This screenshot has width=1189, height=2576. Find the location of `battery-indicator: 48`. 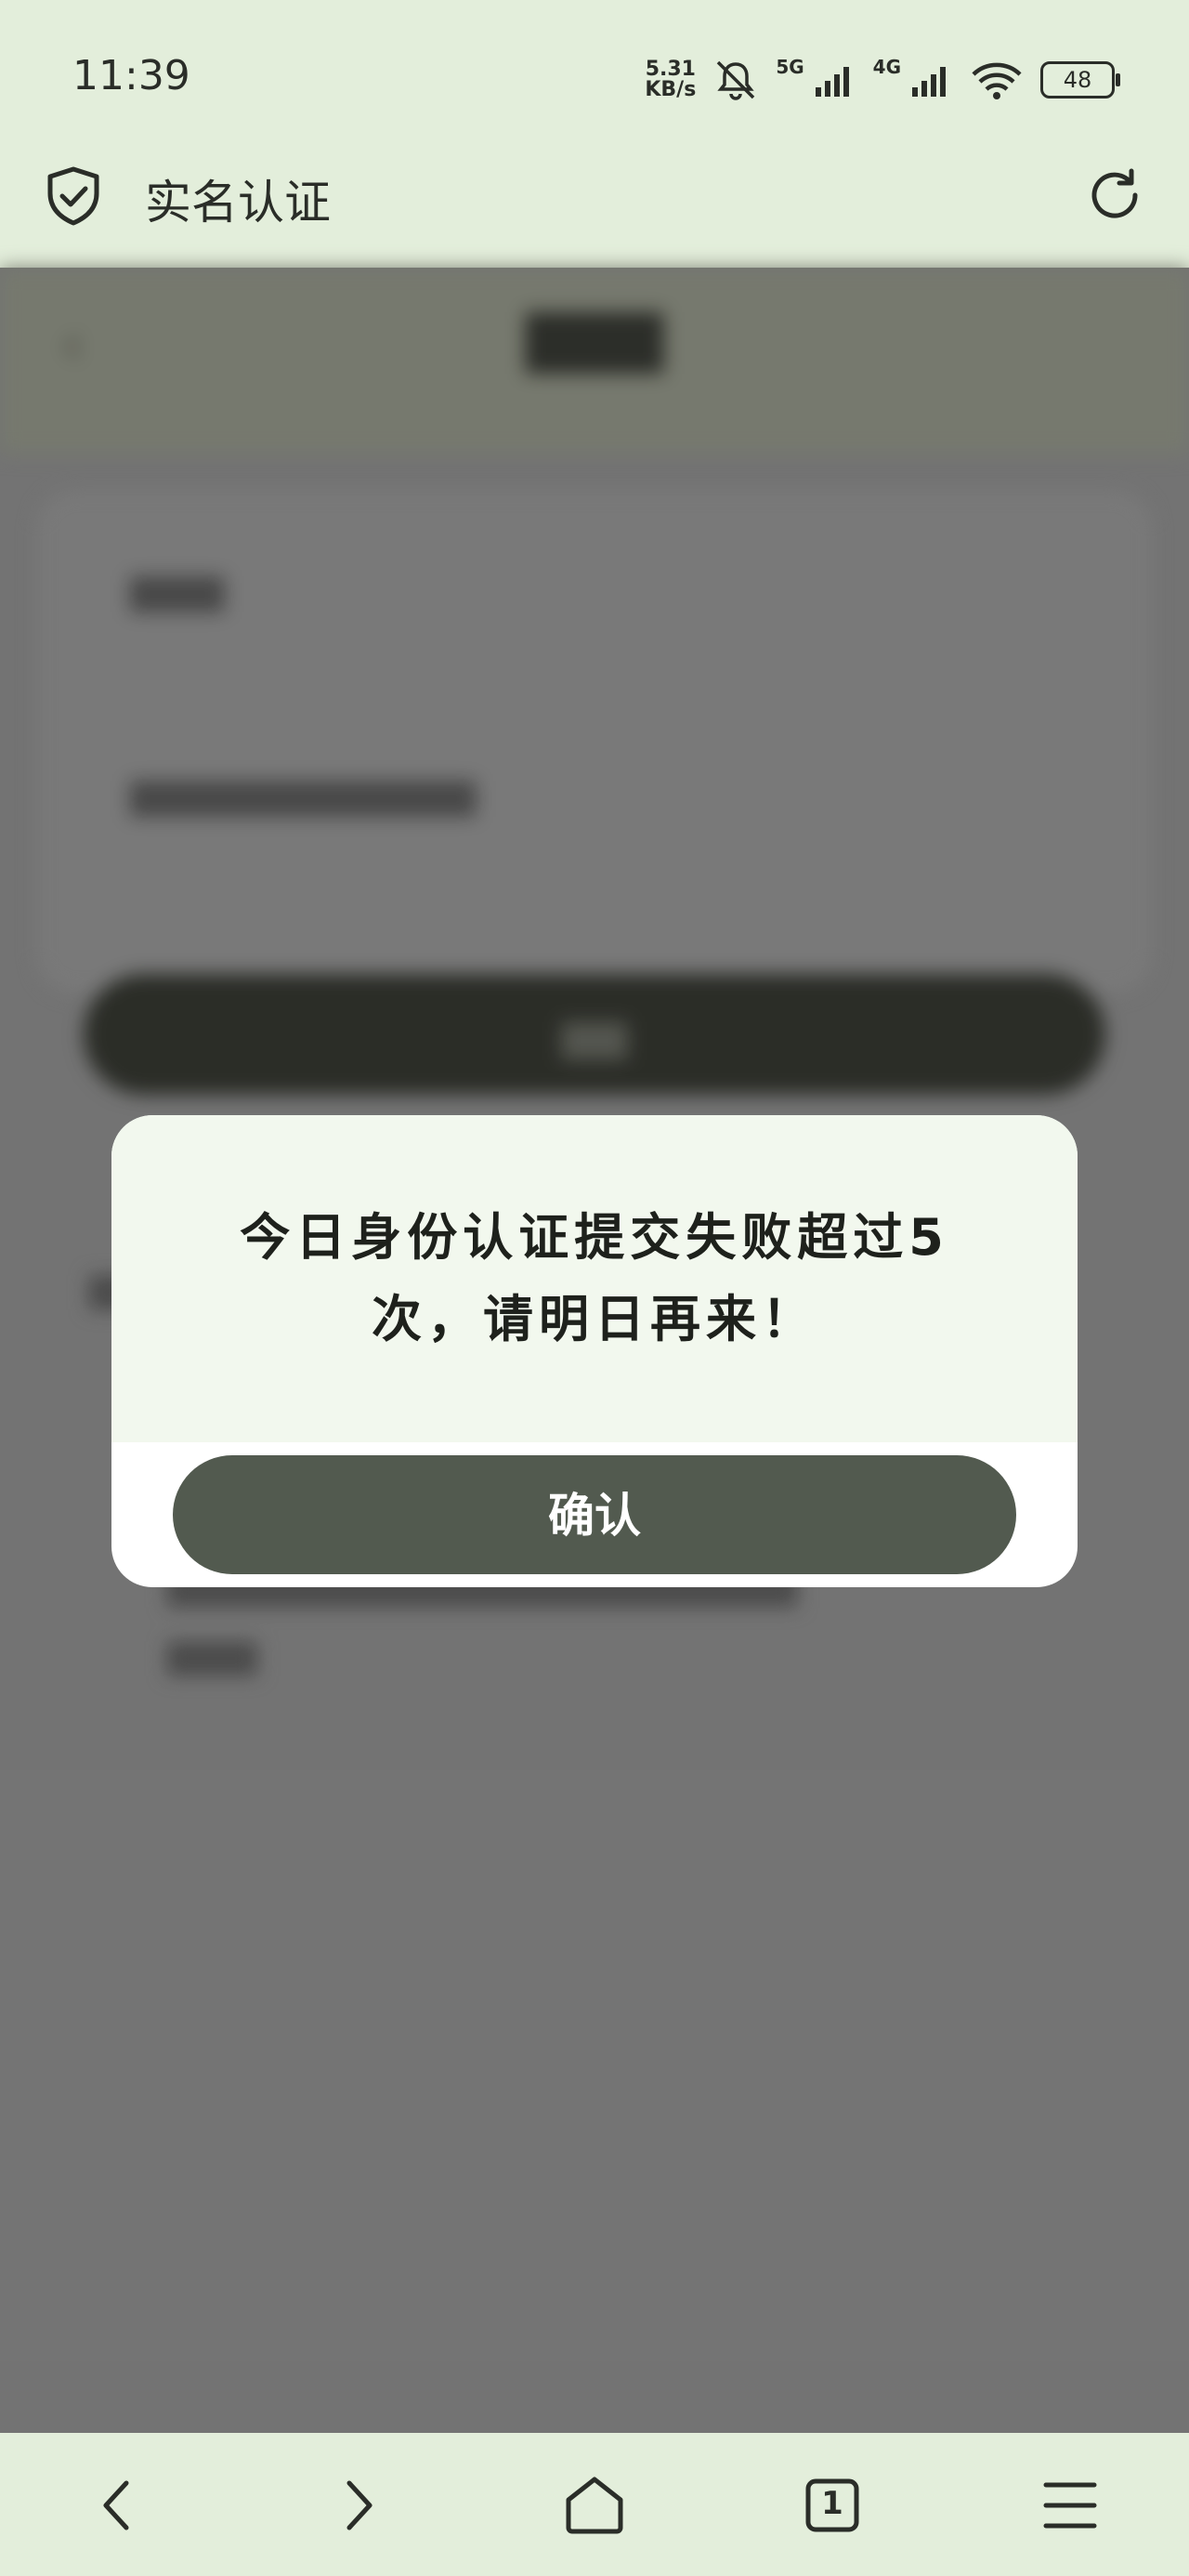

battery-indicator: 48 is located at coordinates (1080, 80).